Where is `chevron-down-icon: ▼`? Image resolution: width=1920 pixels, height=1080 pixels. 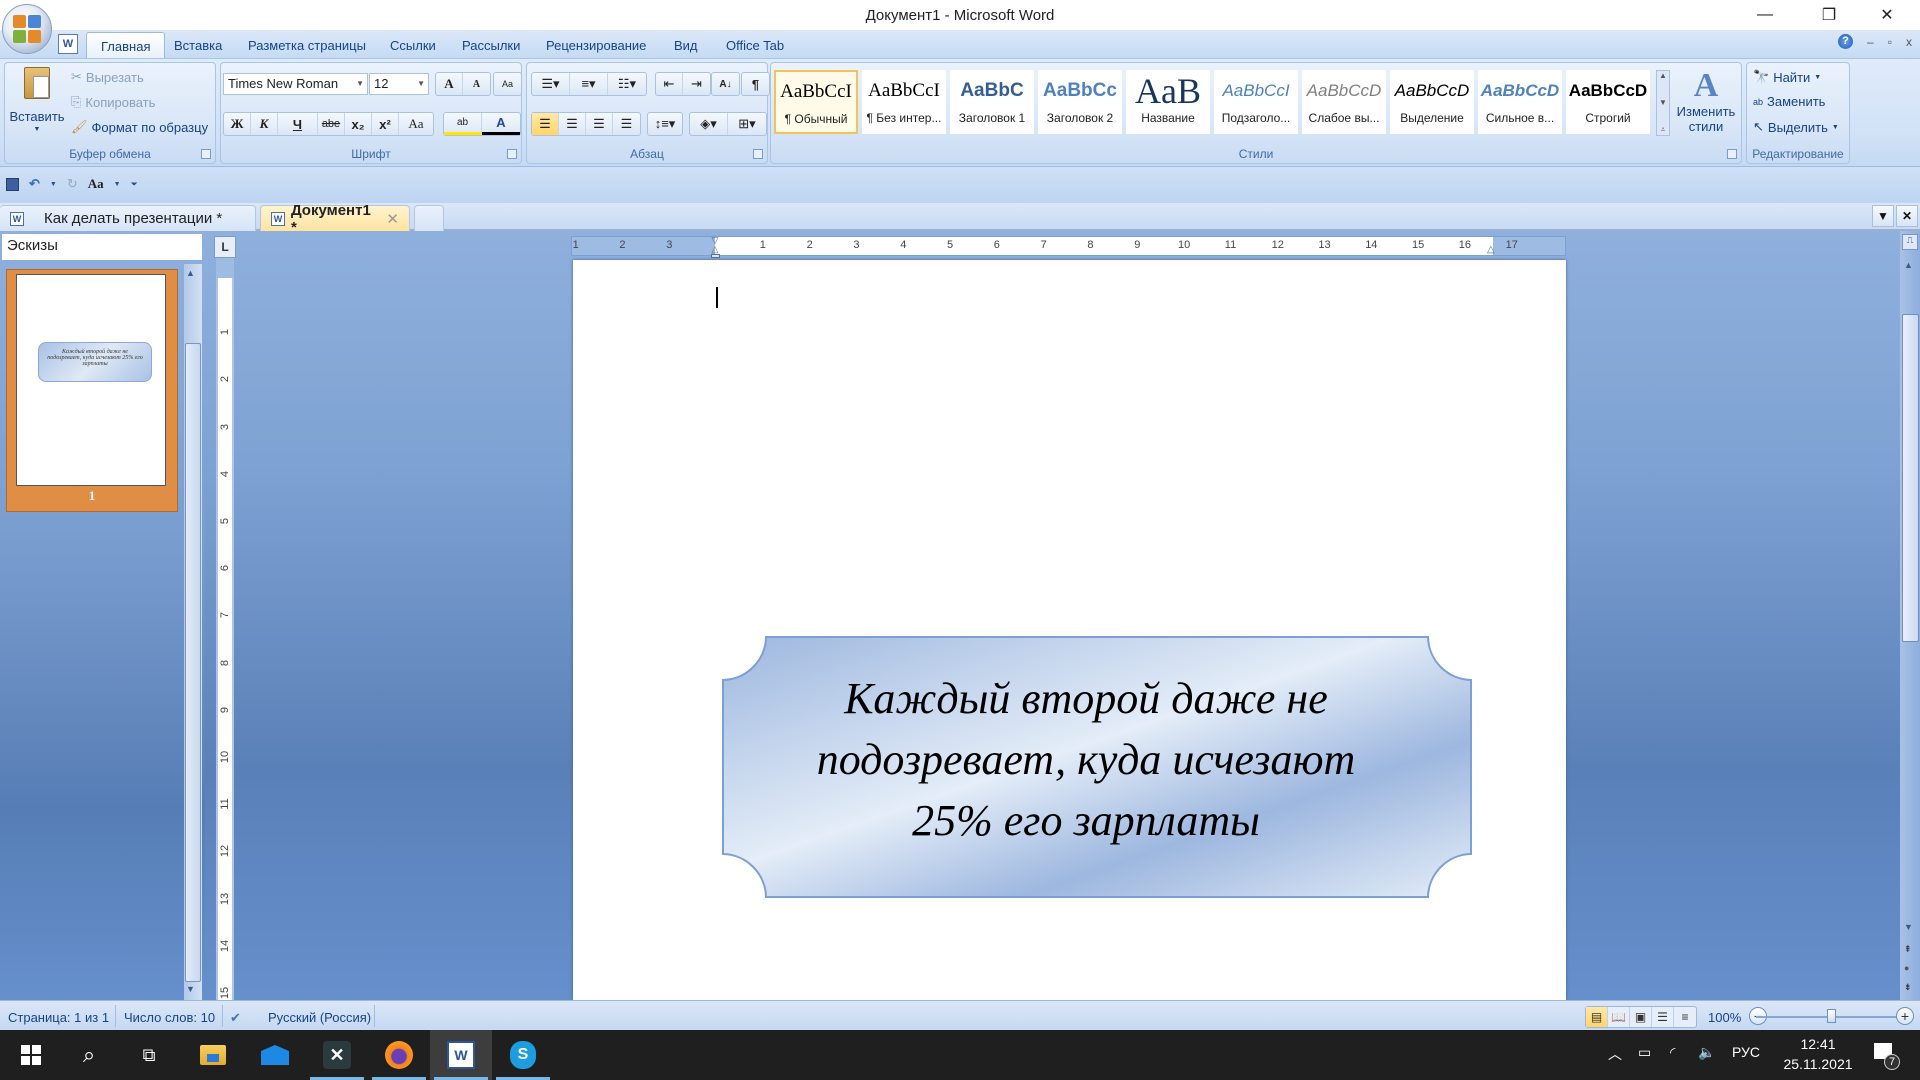
chevron-down-icon: ▼ is located at coordinates (1663, 102).